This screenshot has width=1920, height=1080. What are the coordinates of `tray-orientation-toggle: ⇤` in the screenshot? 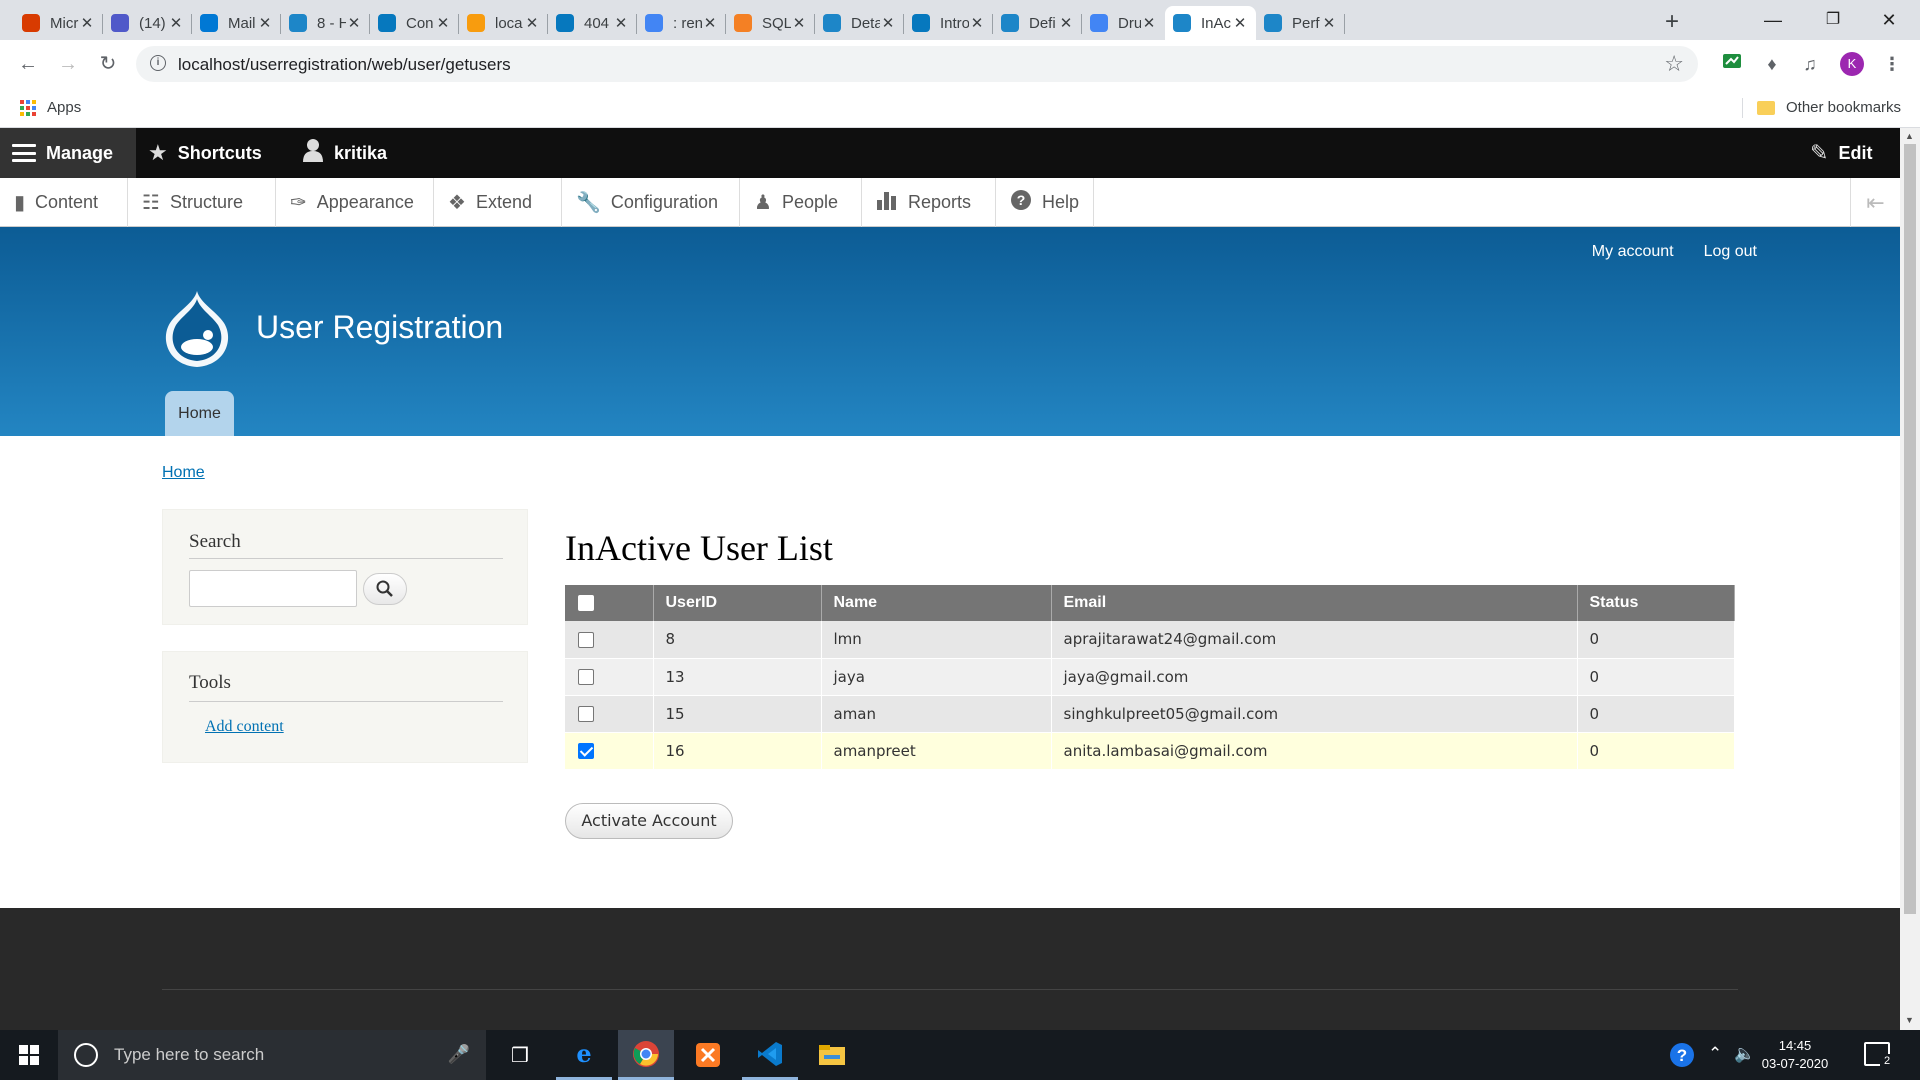 It's located at (1875, 202).